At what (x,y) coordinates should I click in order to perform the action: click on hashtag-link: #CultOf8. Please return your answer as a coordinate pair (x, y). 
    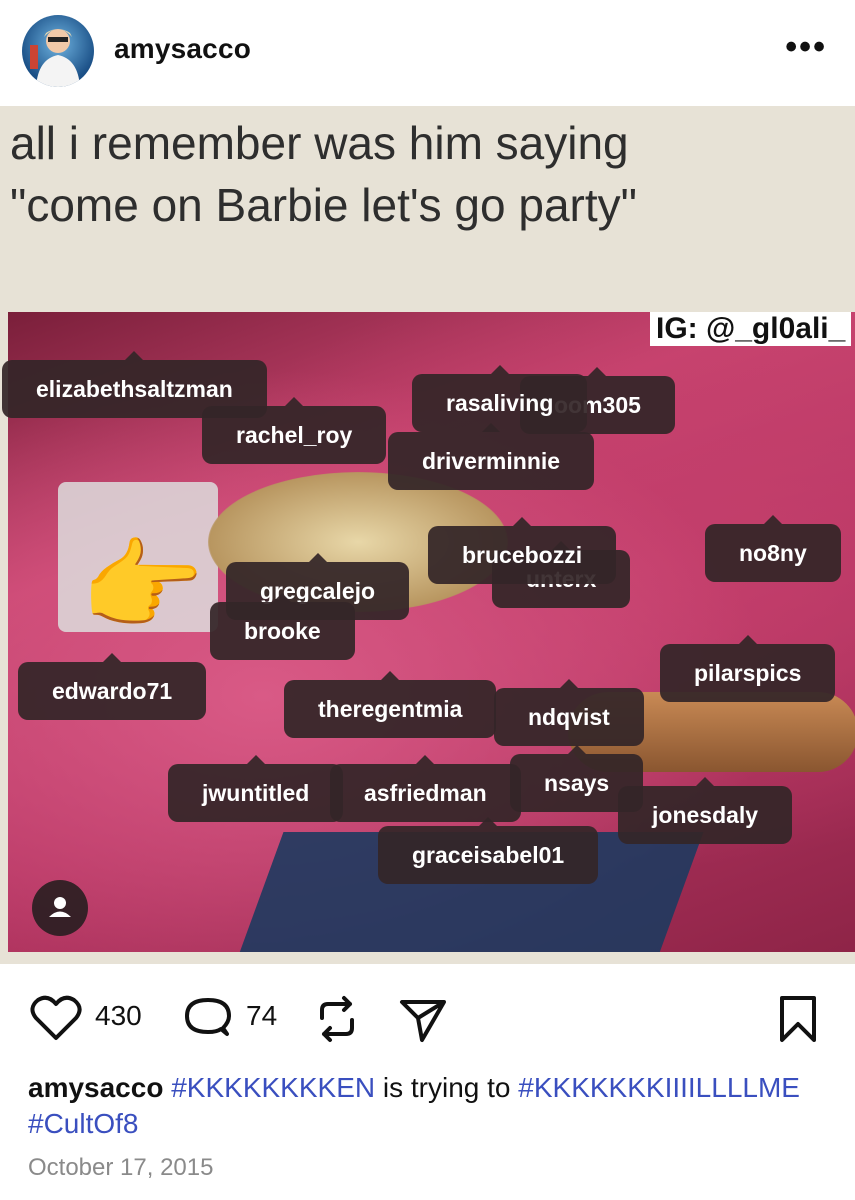
    Looking at the image, I should click on (83, 1123).